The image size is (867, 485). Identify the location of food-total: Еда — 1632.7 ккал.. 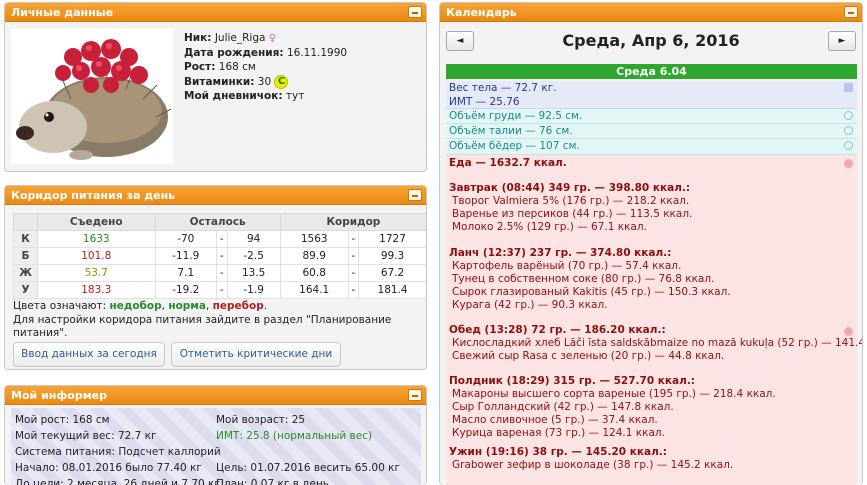
(508, 163).